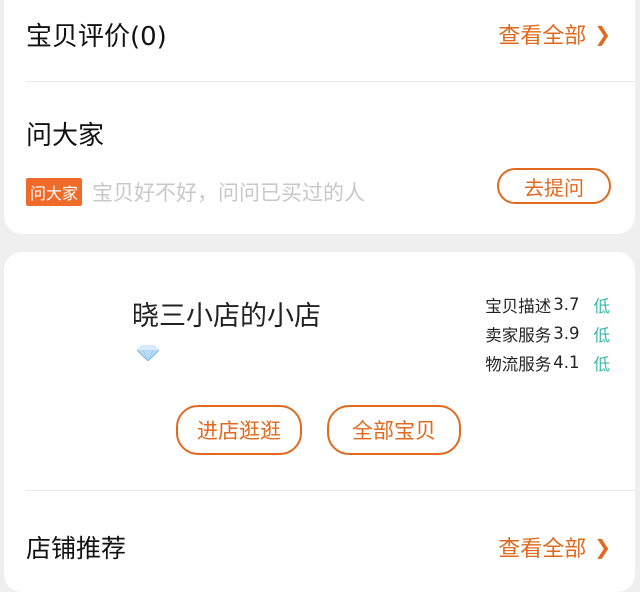 The image size is (640, 592). What do you see at coordinates (54, 192) in the screenshot?
I see `ask-badge: 问大家` at bounding box center [54, 192].